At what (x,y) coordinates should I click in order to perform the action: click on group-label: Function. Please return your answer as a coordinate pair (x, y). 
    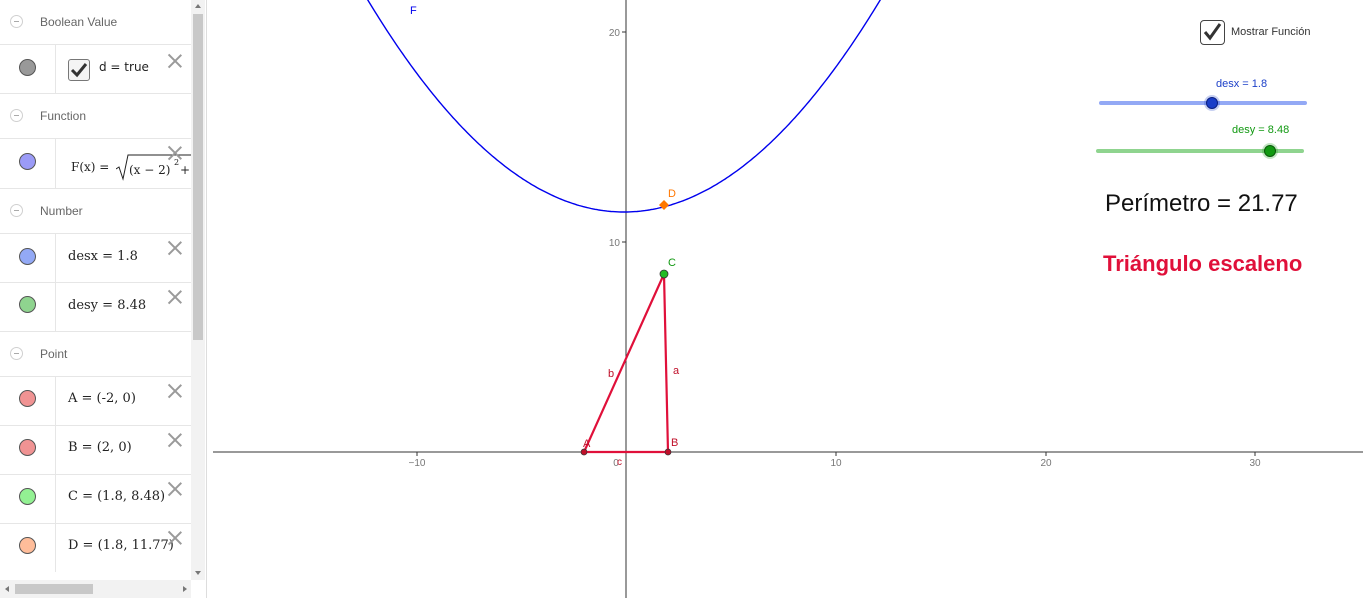
    Looking at the image, I should click on (63, 116).